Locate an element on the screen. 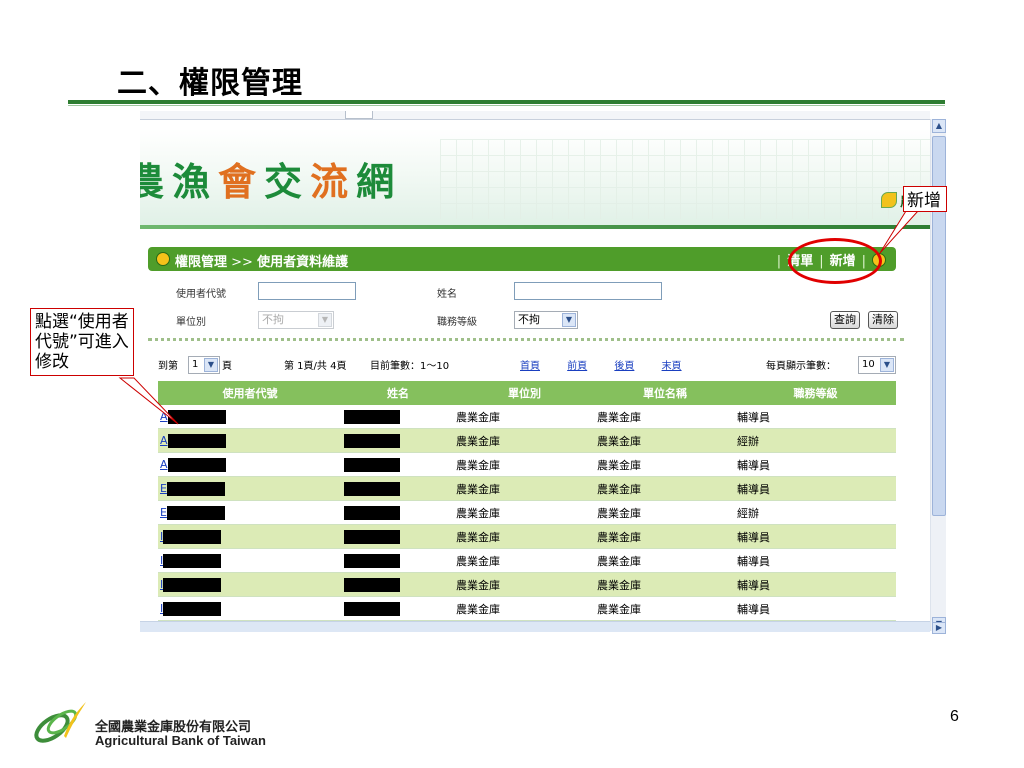  hint-callout: 點選“使用者代號”可進入修改 is located at coordinates (82, 342).